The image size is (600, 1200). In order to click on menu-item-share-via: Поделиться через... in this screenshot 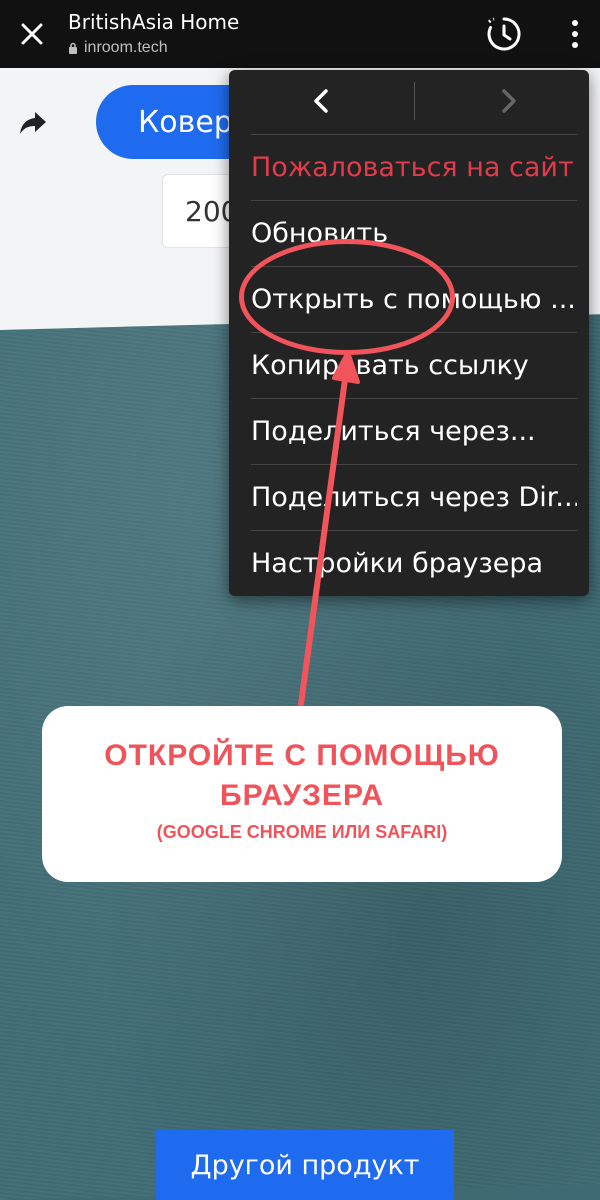, I will do `click(414, 430)`.